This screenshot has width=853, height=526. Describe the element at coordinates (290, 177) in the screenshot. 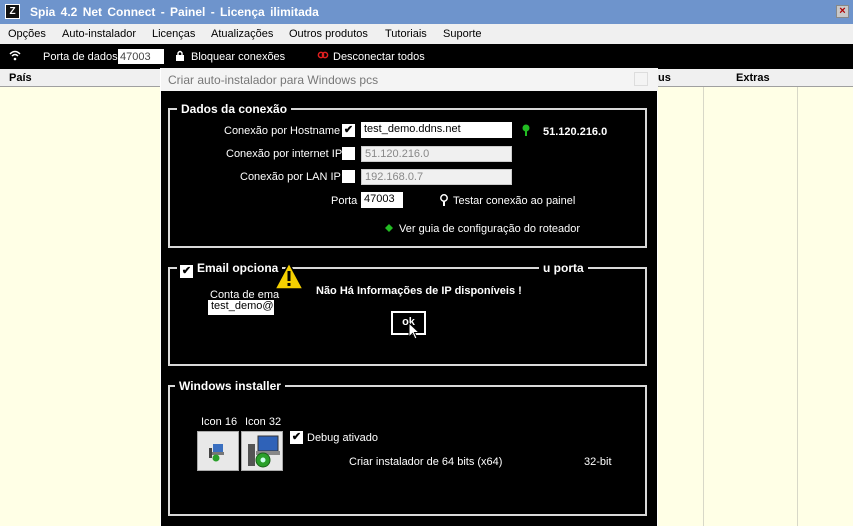

I see `lan-ip-label: Conexão por LAN IP` at that location.